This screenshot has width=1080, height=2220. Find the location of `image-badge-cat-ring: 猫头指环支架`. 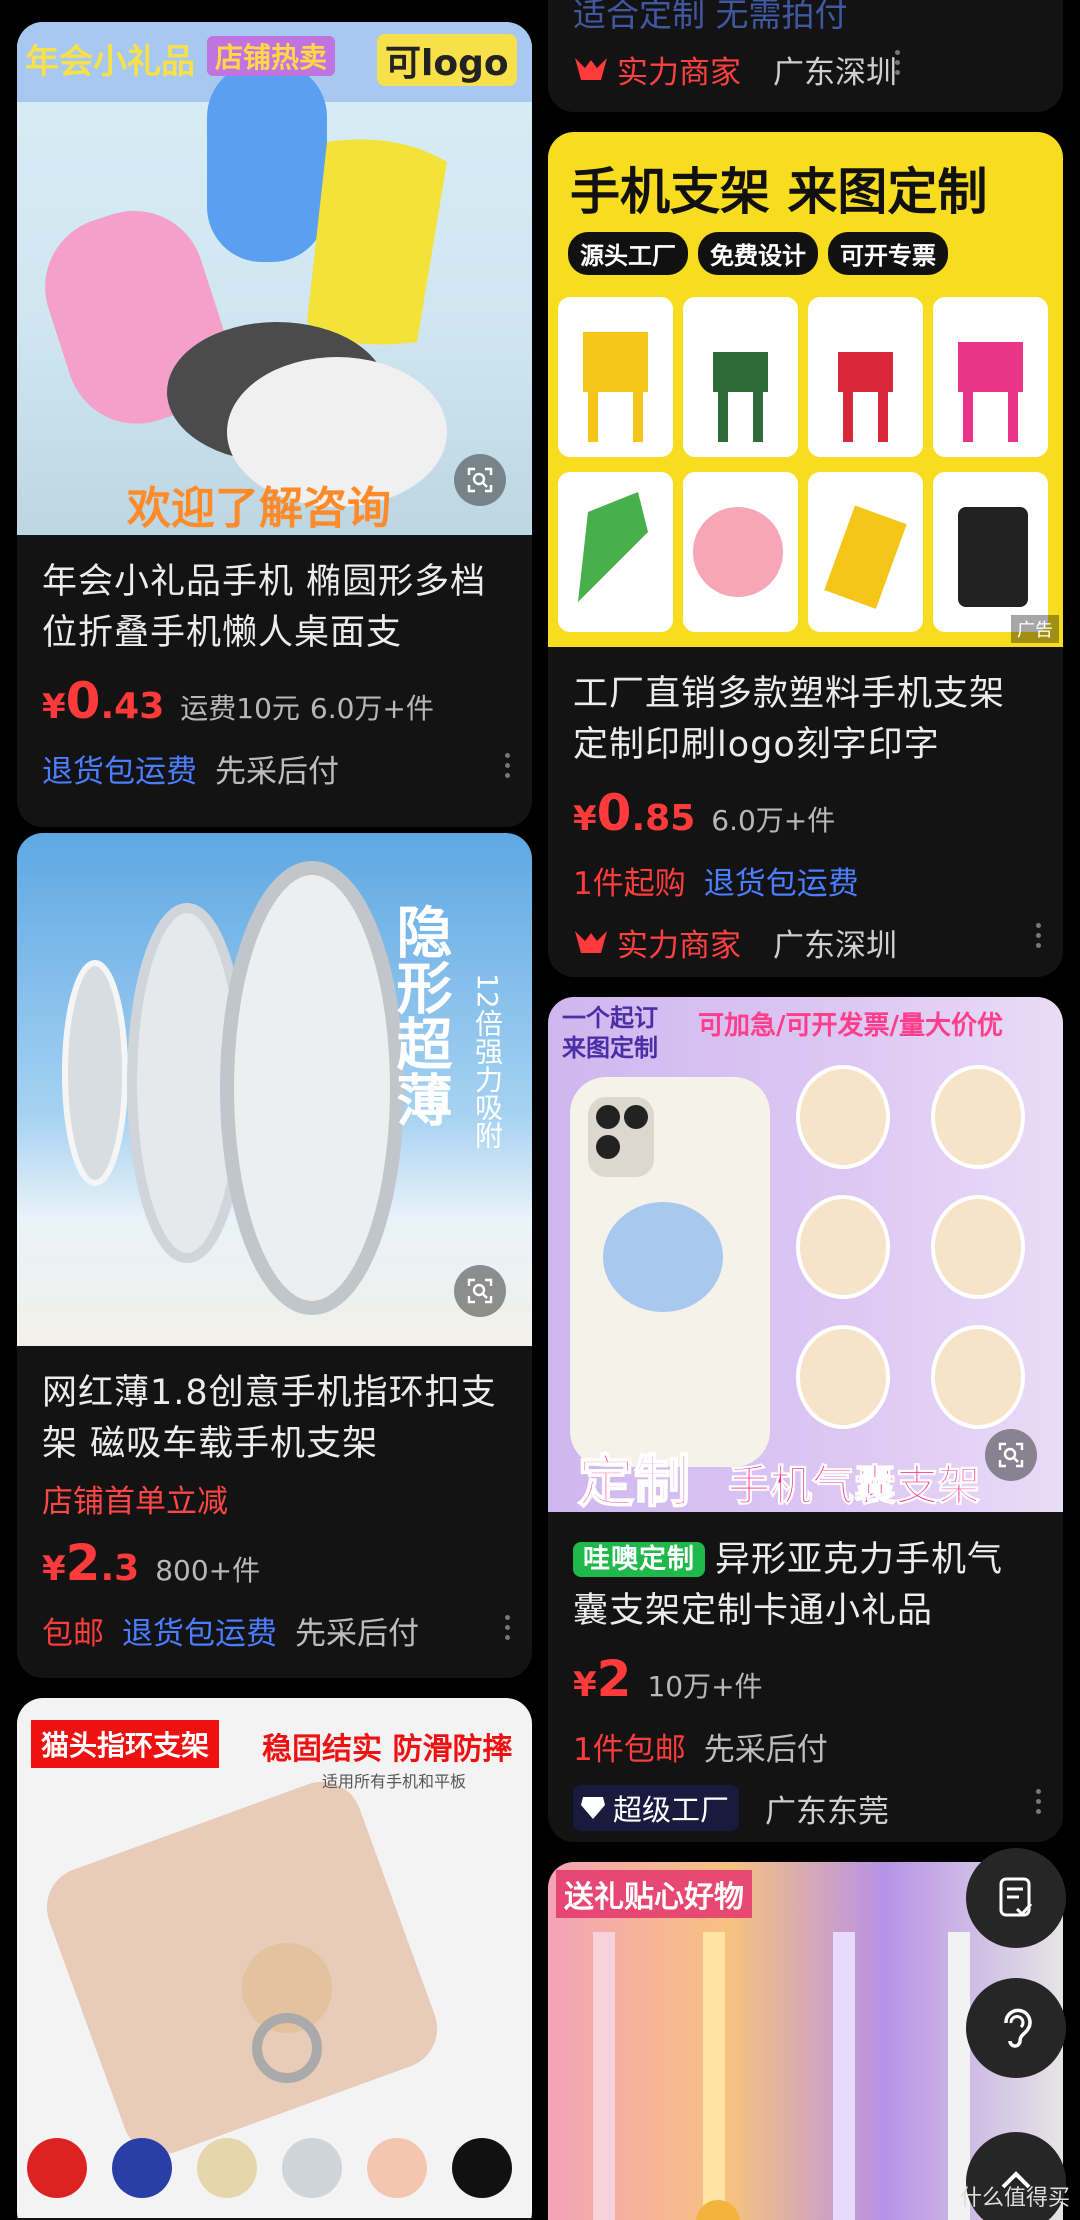

image-badge-cat-ring: 猫头指环支架 is located at coordinates (125, 1744).